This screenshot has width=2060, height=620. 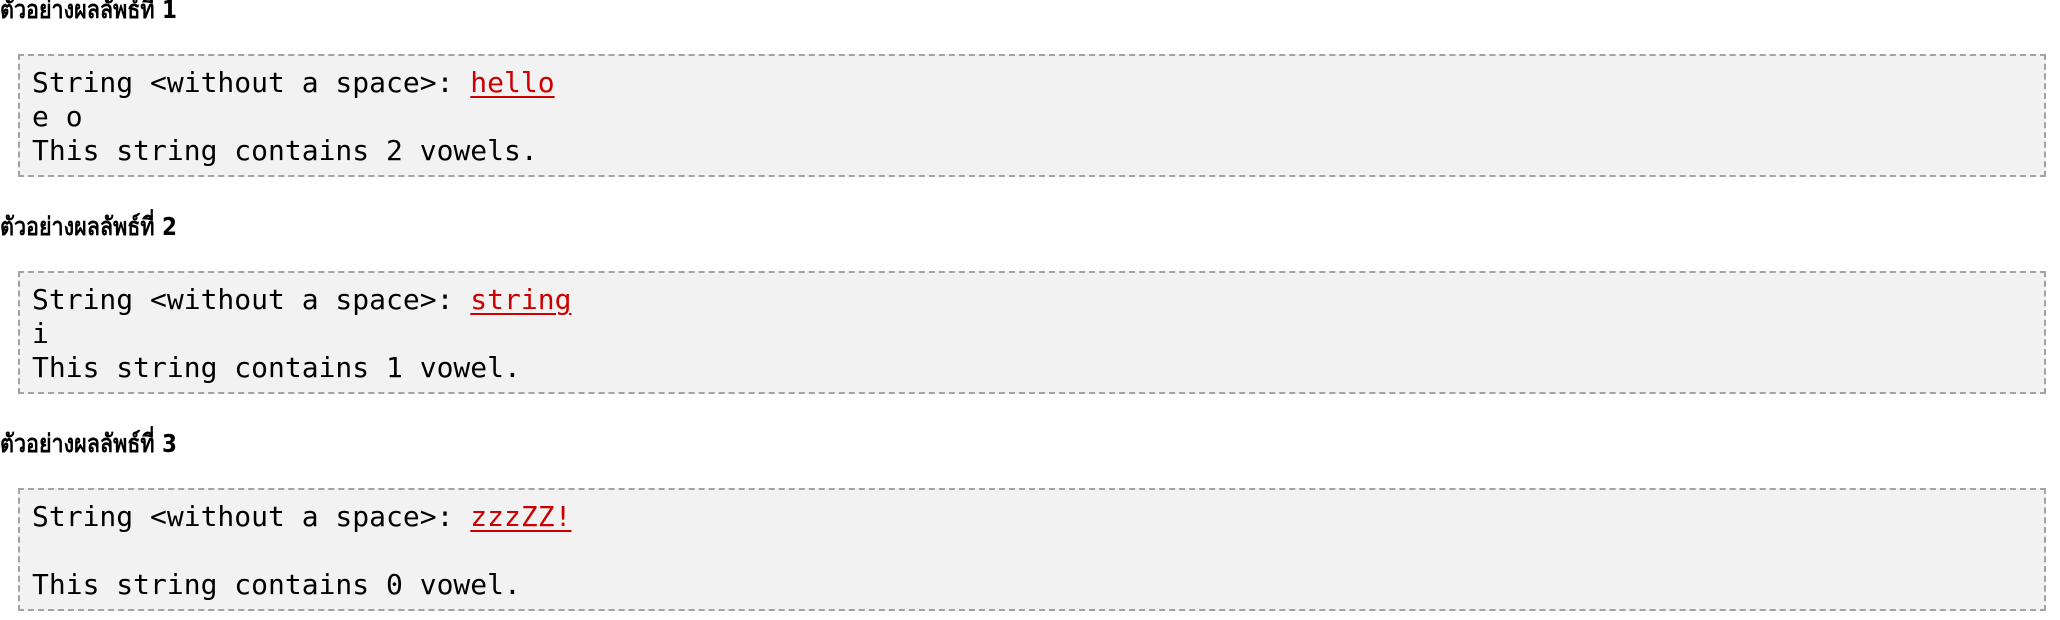 I want to click on example-1-heading: ตัวอย่างผลลัพธ์ที่ 1, so click(x=88, y=12).